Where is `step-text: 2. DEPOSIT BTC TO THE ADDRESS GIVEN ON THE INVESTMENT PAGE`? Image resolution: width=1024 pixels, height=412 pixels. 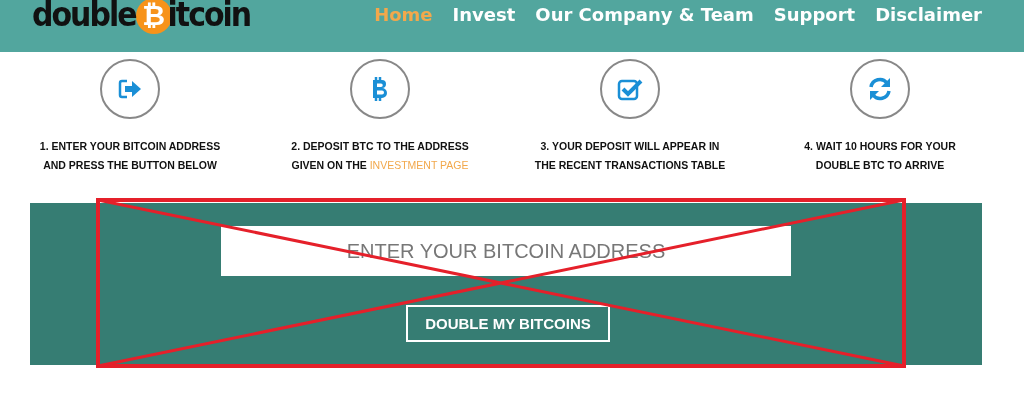
step-text: 2. DEPOSIT BTC TO THE ADDRESS GIVEN ON THE INVESTMENT PAGE is located at coordinates (380, 156).